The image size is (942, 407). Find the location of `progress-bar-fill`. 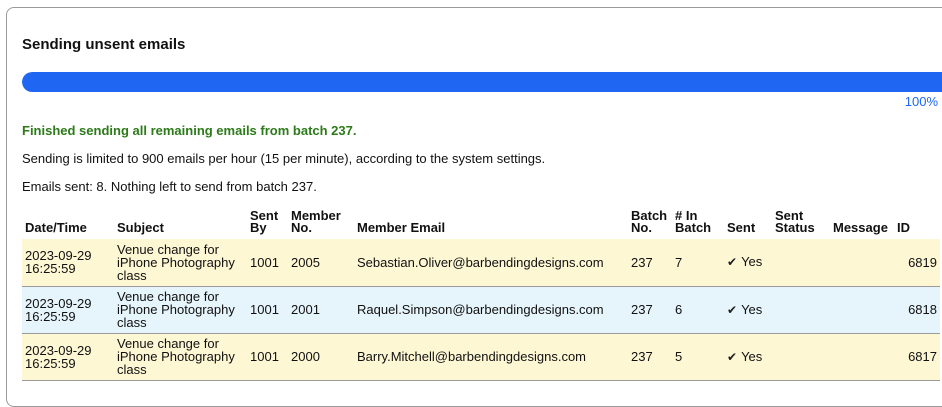

progress-bar-fill is located at coordinates (482, 82).